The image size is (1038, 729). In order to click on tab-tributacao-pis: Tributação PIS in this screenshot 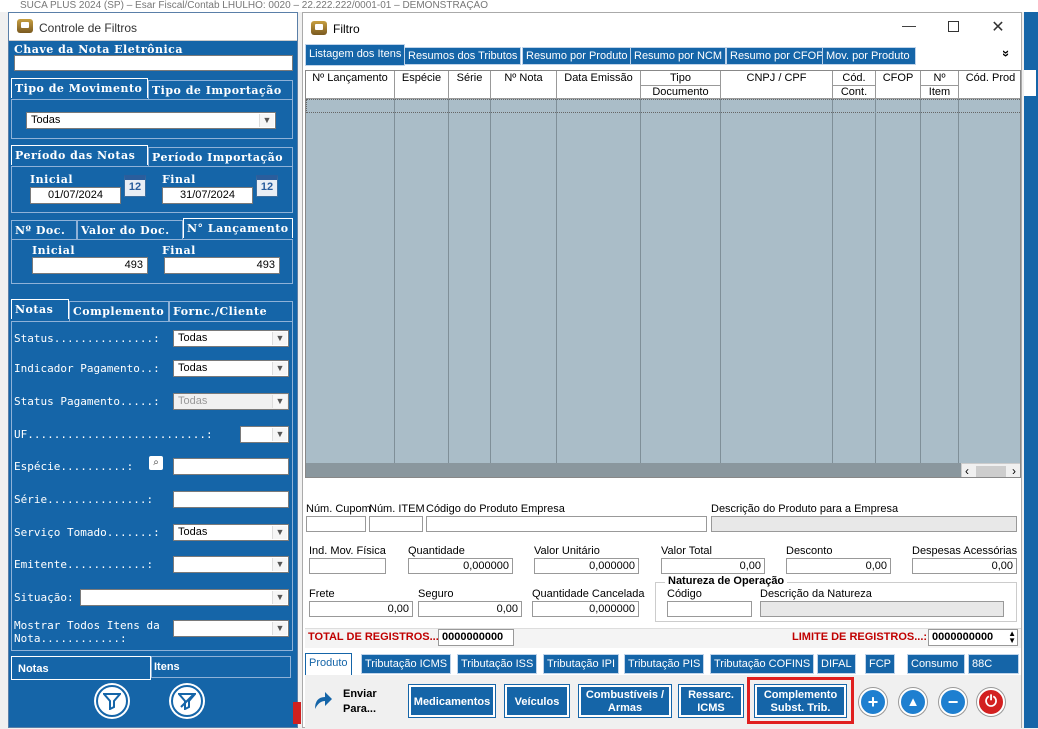, I will do `click(664, 664)`.